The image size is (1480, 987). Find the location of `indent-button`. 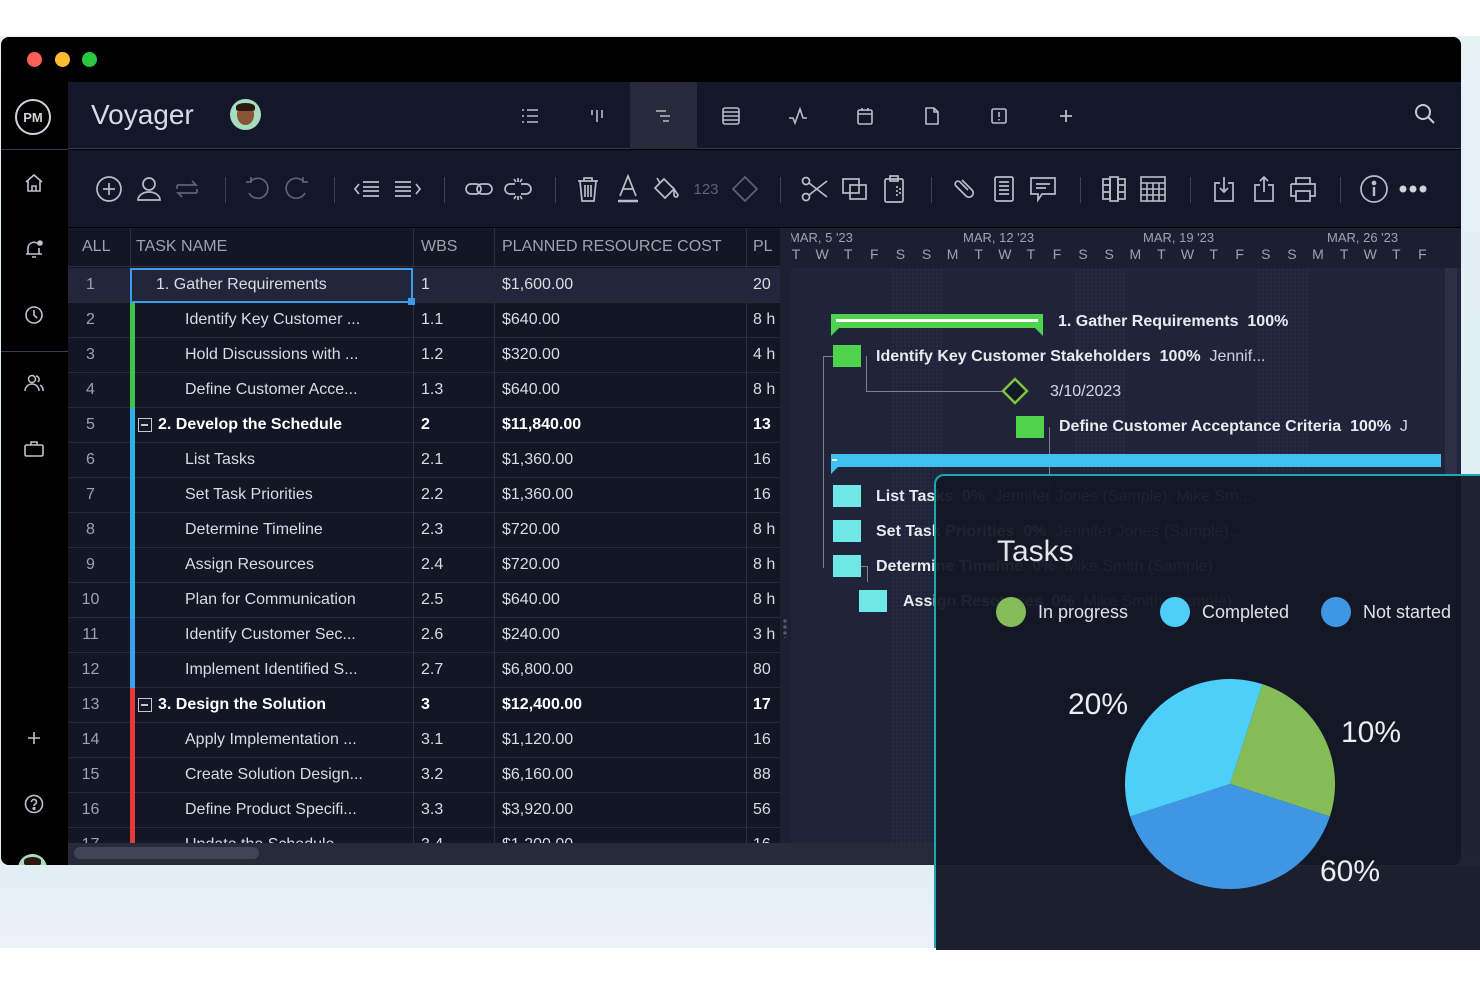

indent-button is located at coordinates (407, 189).